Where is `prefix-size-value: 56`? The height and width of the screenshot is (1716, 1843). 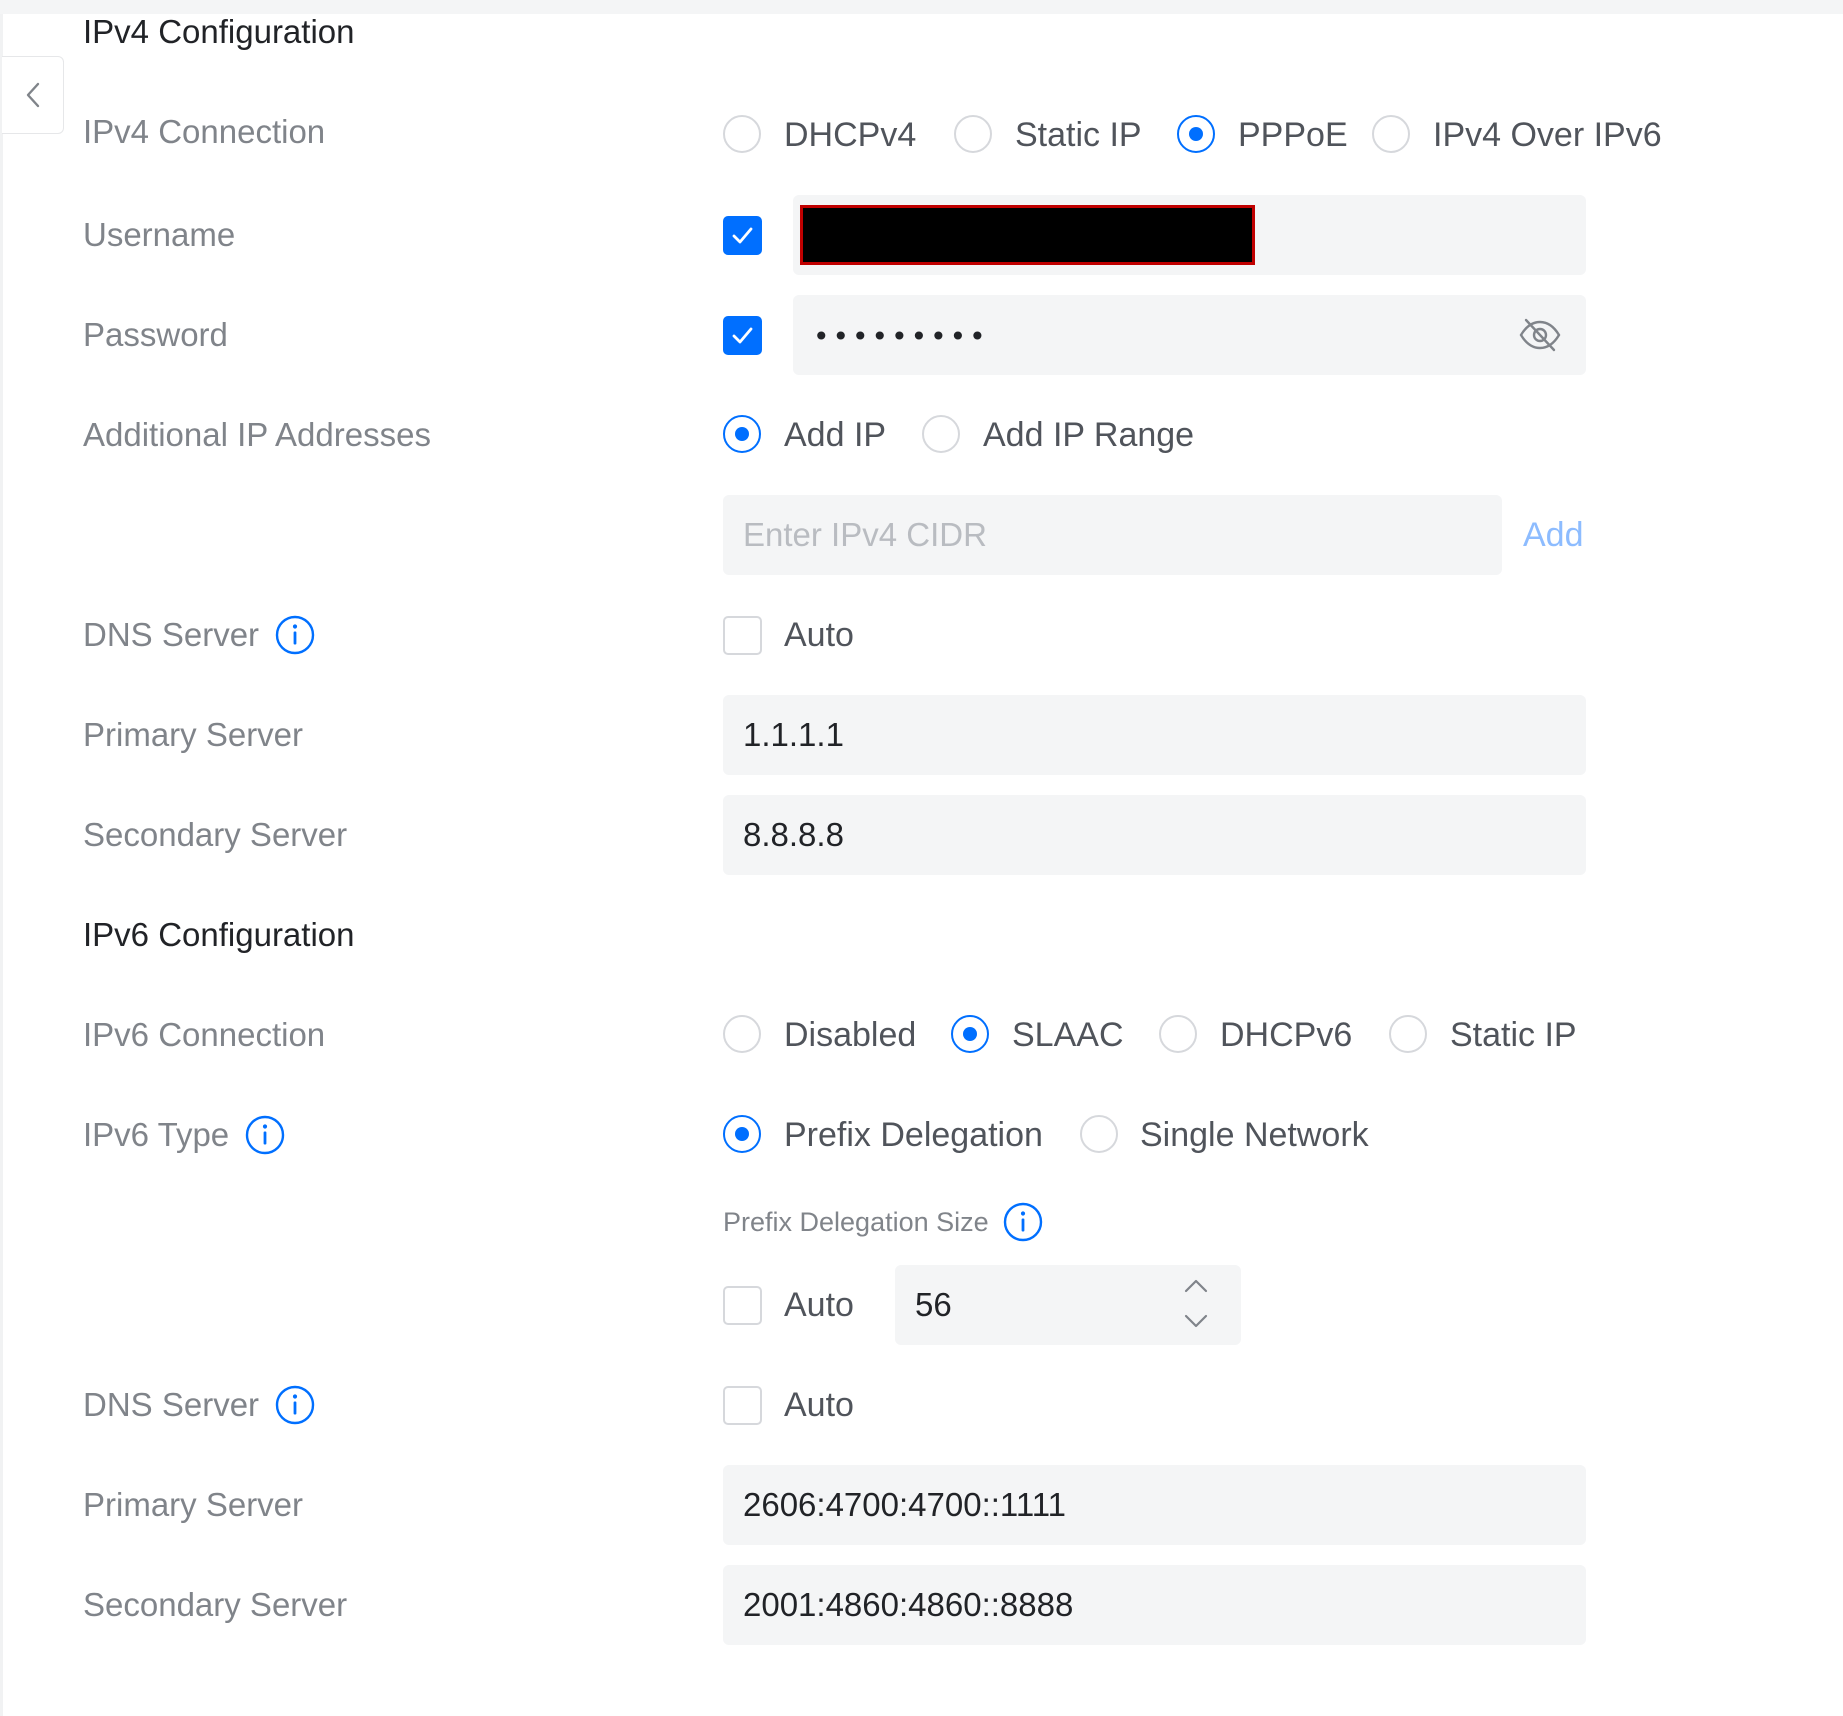
prefix-size-value: 56 is located at coordinates (933, 1304).